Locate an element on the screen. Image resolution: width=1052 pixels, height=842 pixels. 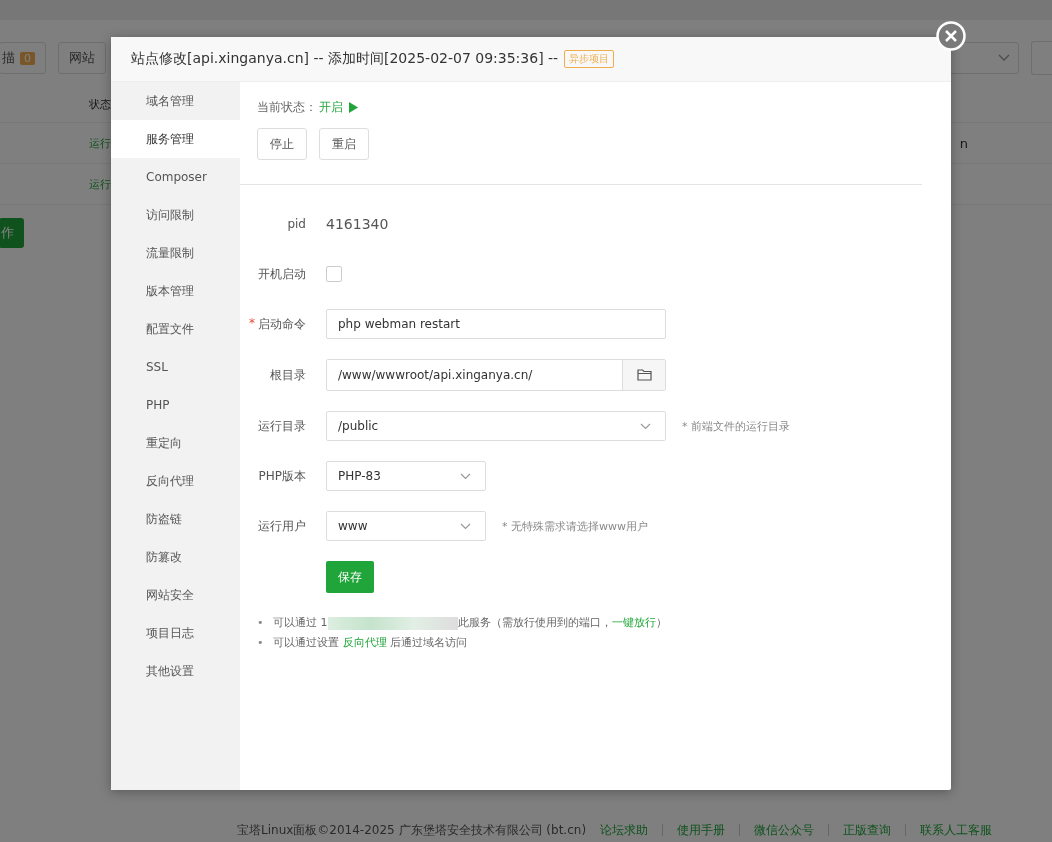
field-label: 运行目录 is located at coordinates (282, 426).